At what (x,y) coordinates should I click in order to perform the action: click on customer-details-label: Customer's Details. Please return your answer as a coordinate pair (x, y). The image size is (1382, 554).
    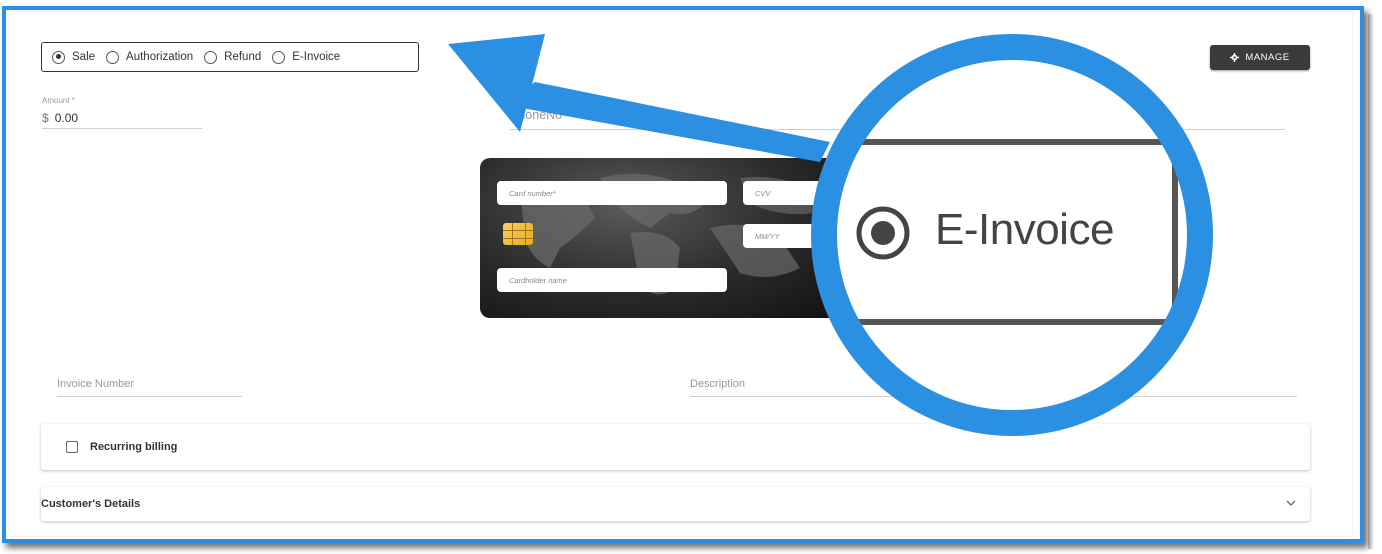
    Looking at the image, I should click on (91, 504).